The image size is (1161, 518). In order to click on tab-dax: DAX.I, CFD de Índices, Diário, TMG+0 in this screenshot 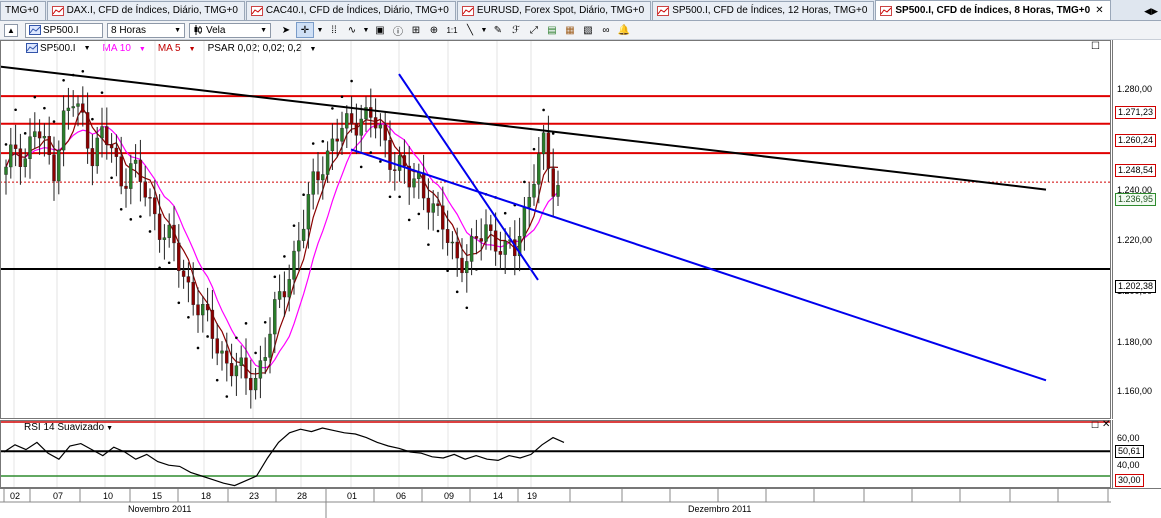, I will do `click(145, 10)`.